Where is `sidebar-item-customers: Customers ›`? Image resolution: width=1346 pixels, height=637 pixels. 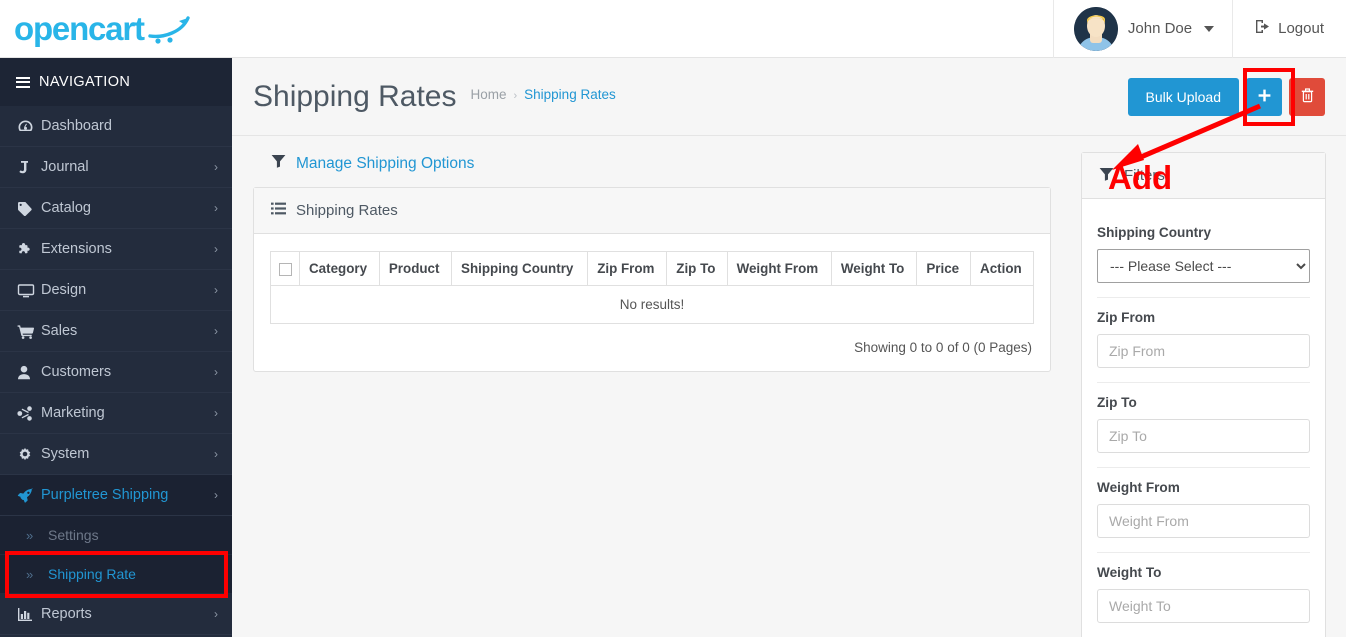
sidebar-item-customers: Customers › is located at coordinates (116, 372).